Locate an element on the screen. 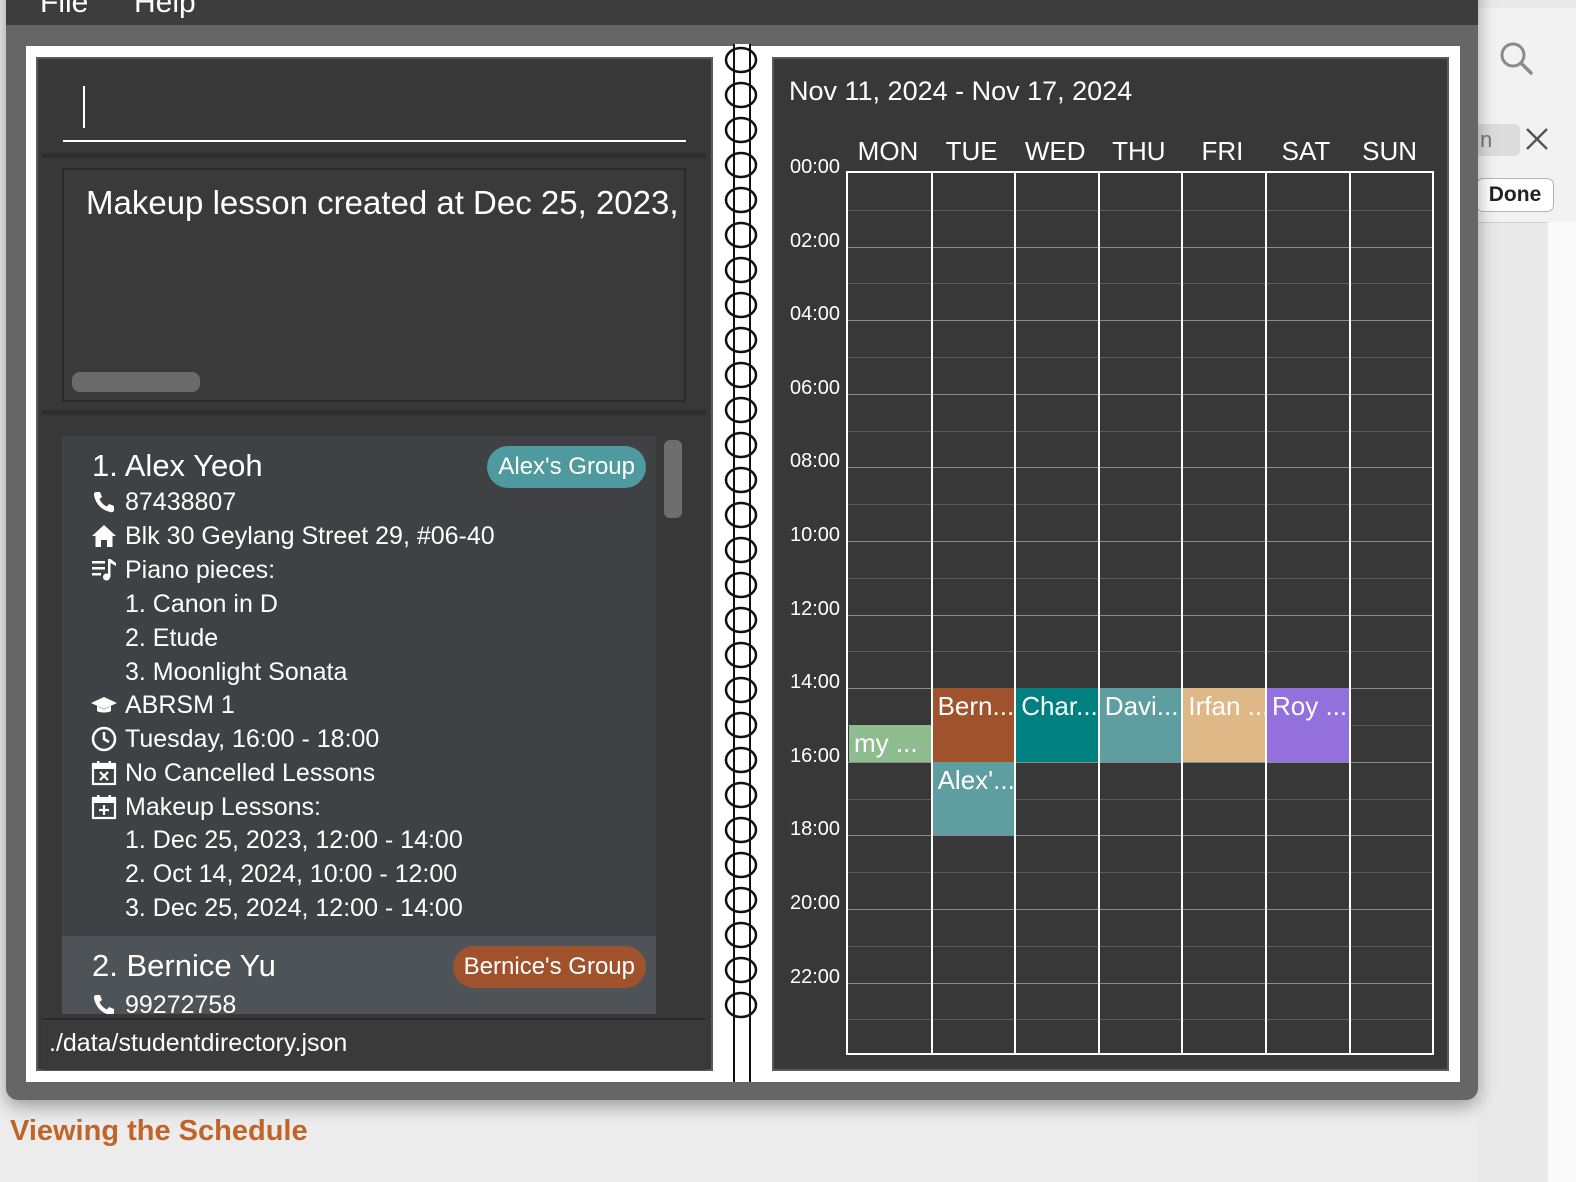 This screenshot has width=1576, height=1182. menu-file: File is located at coordinates (64, 10).